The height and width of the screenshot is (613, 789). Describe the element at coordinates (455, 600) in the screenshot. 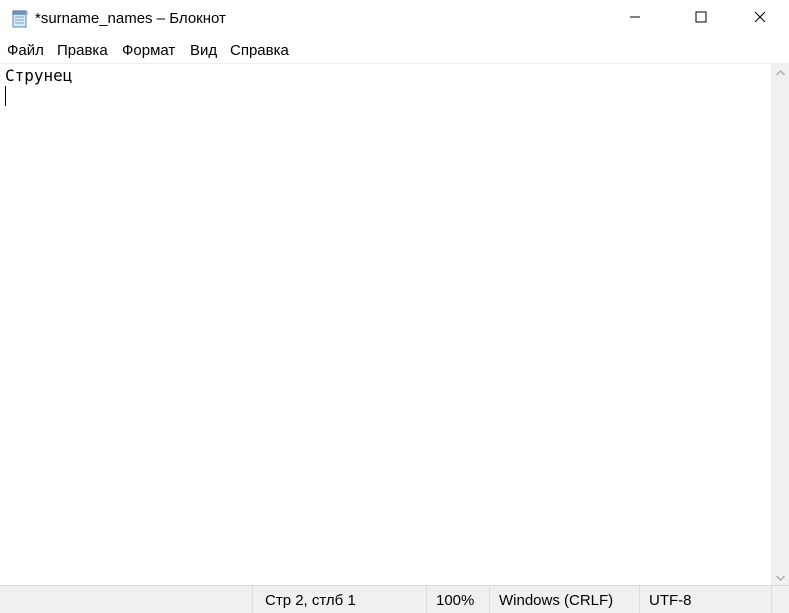

I see `status-zoom: 100%` at that location.